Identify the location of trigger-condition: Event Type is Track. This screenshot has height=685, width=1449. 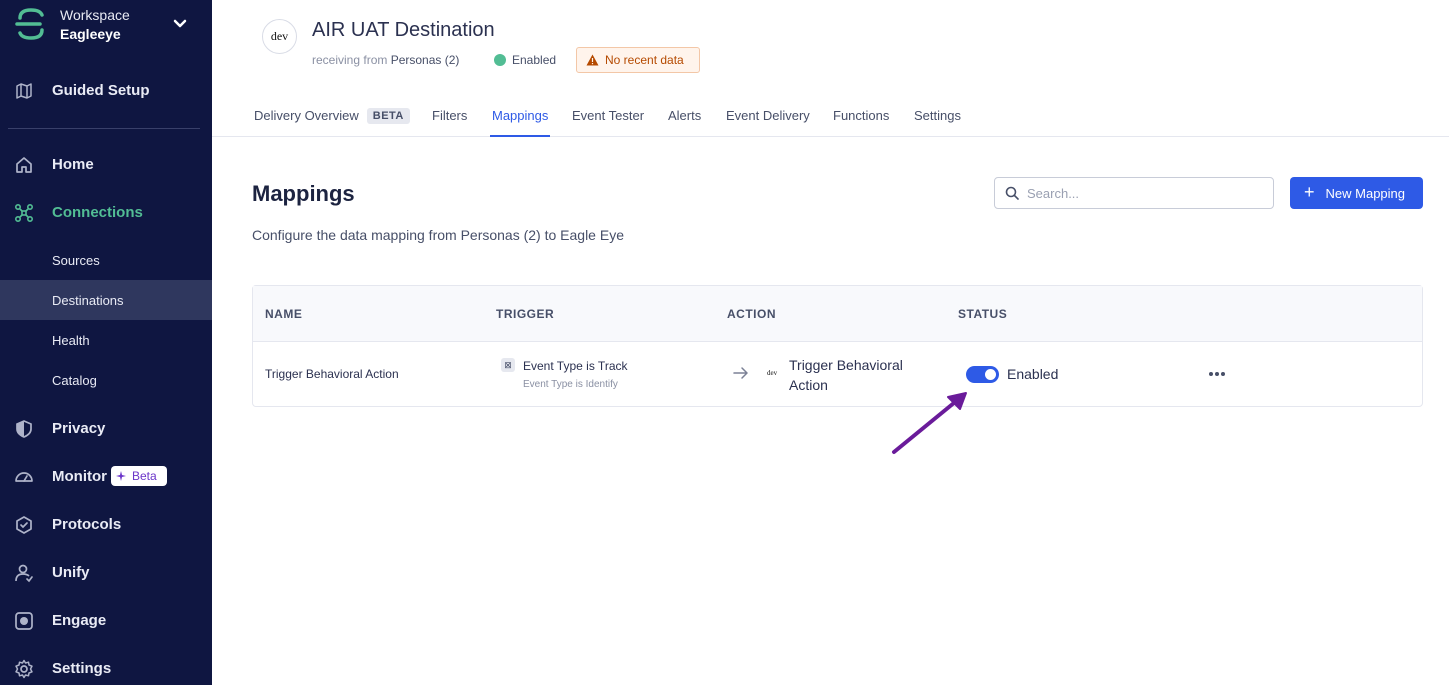
(575, 366).